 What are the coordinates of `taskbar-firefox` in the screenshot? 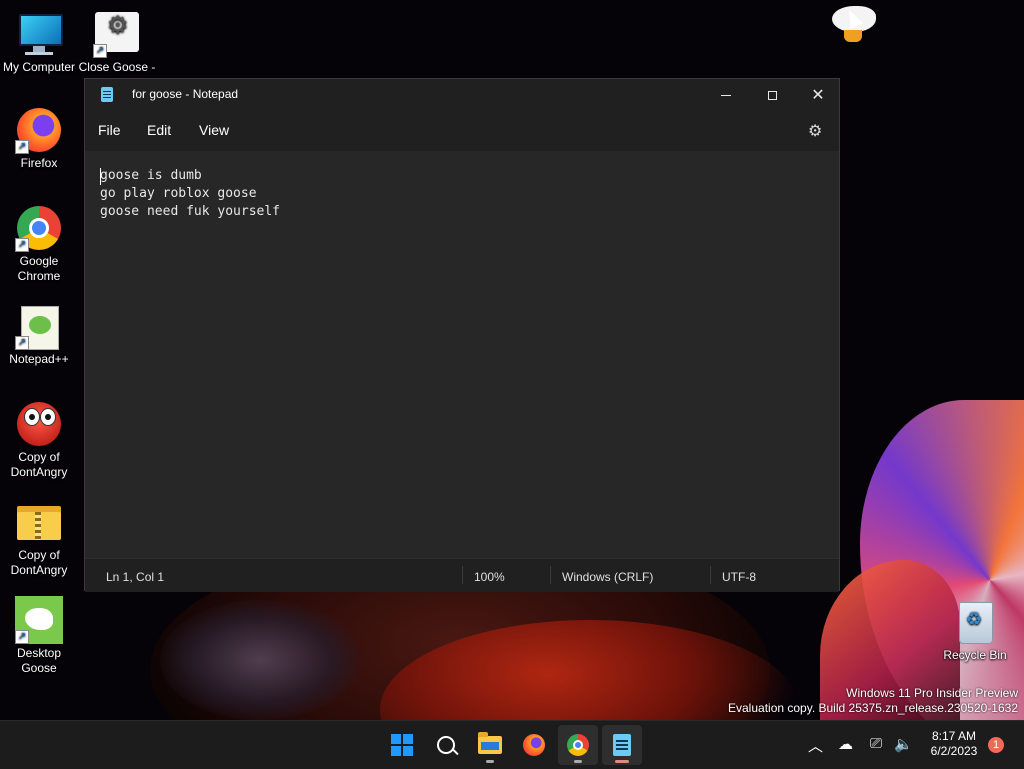 It's located at (534, 745).